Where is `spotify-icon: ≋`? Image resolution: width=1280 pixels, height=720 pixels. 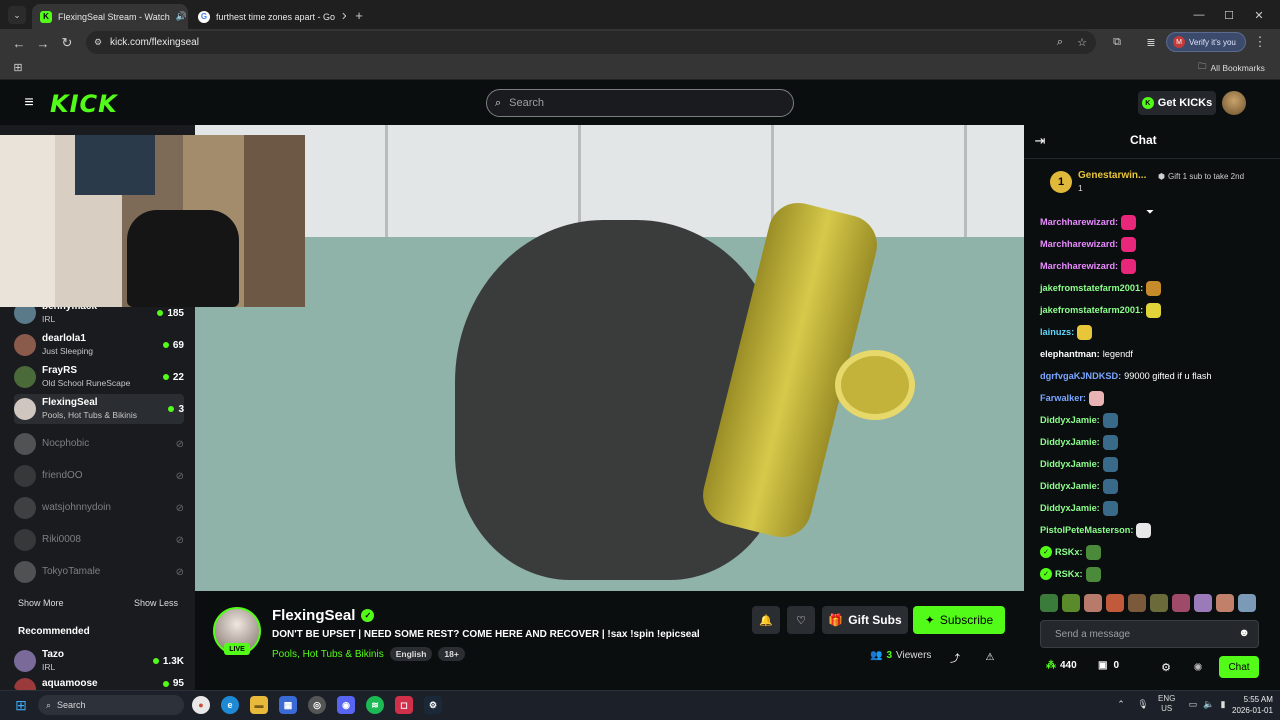
spotify-icon: ≋ is located at coordinates (375, 705).